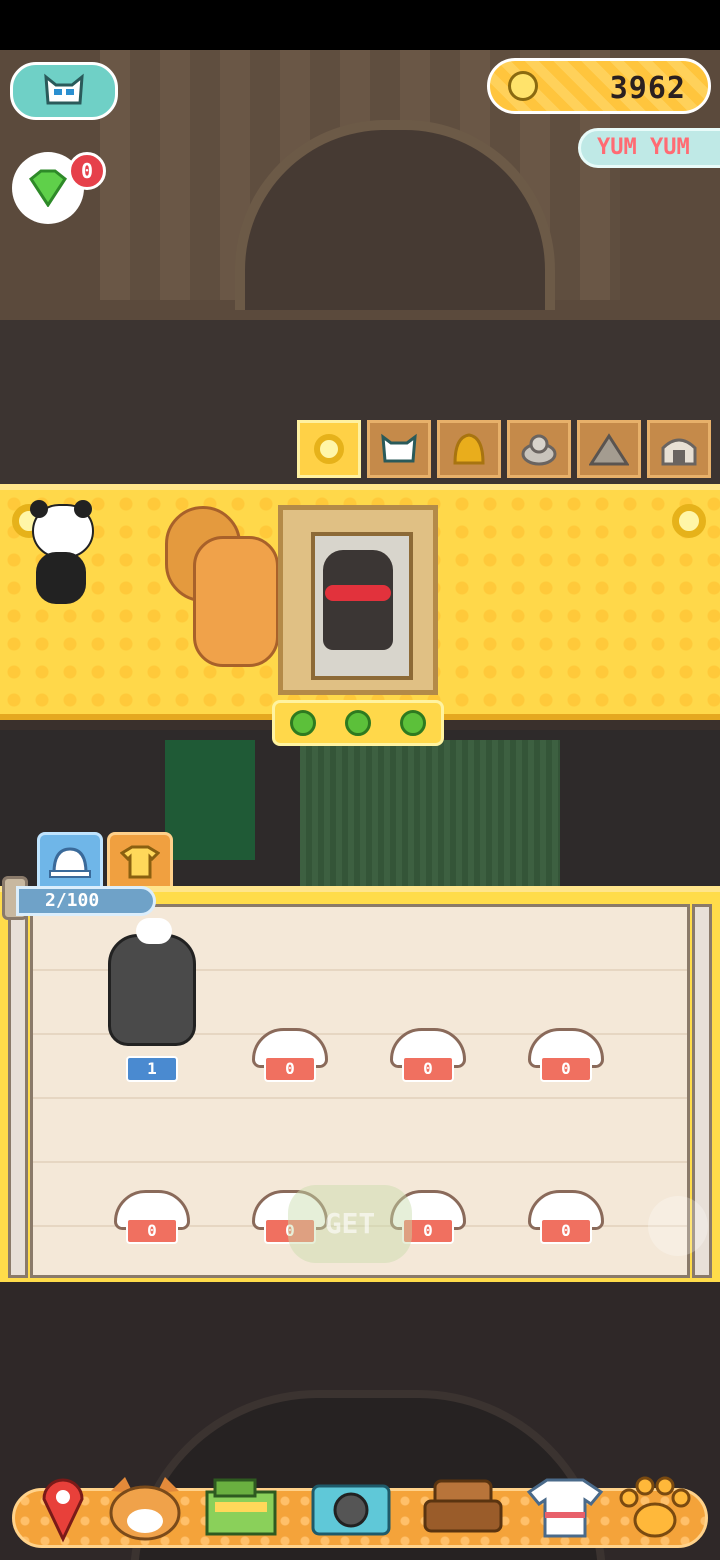 The width and height of the screenshot is (720, 1560). I want to click on nav-pets, so click(145, 1508).